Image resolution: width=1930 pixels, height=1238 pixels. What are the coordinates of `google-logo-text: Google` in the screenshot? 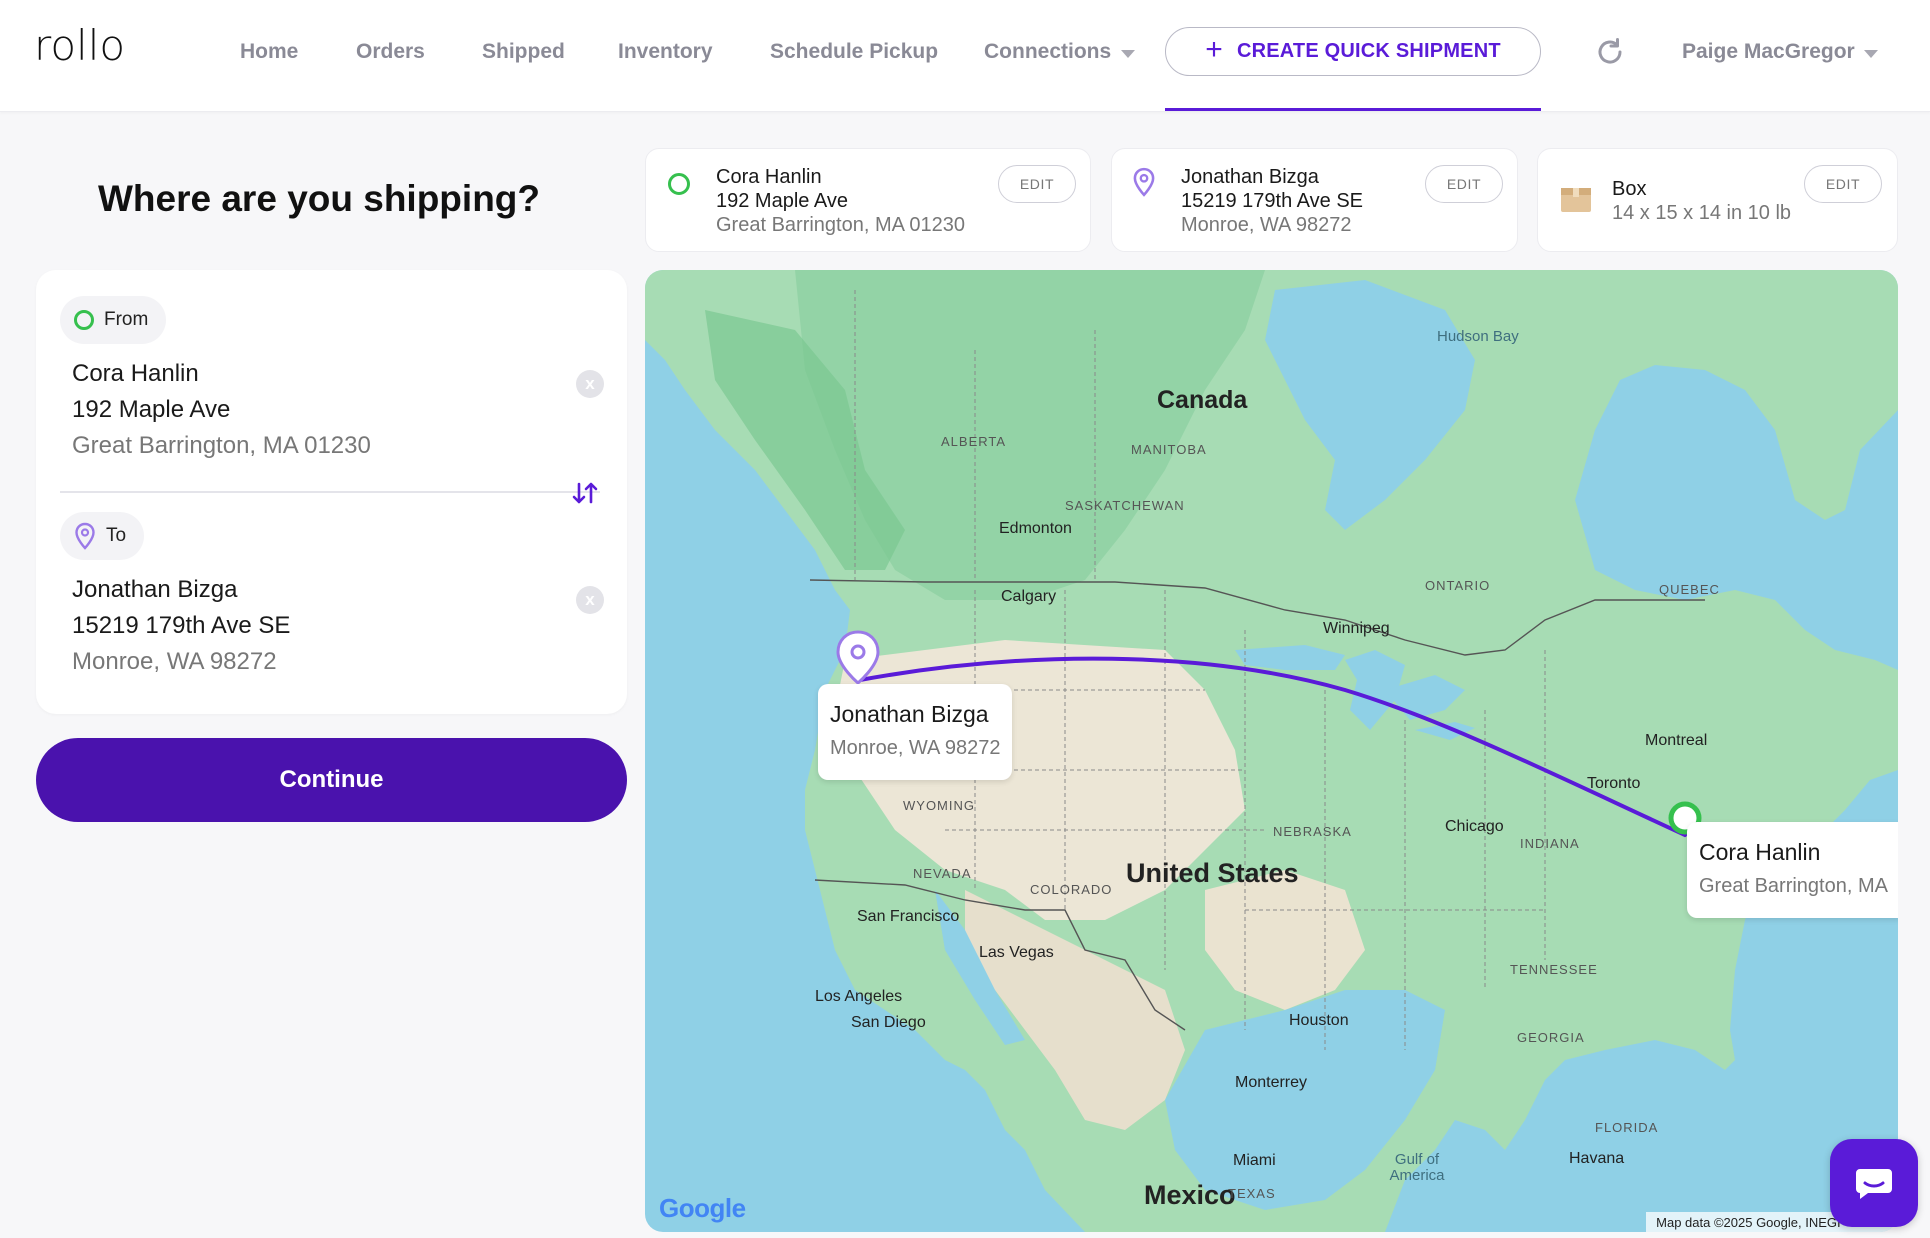 It's located at (702, 1208).